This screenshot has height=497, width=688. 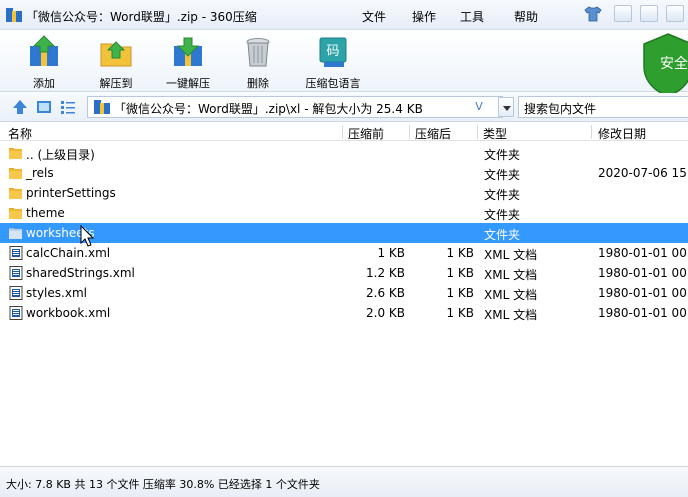 I want to click on file-name: .. (上级目录), so click(x=60, y=155).